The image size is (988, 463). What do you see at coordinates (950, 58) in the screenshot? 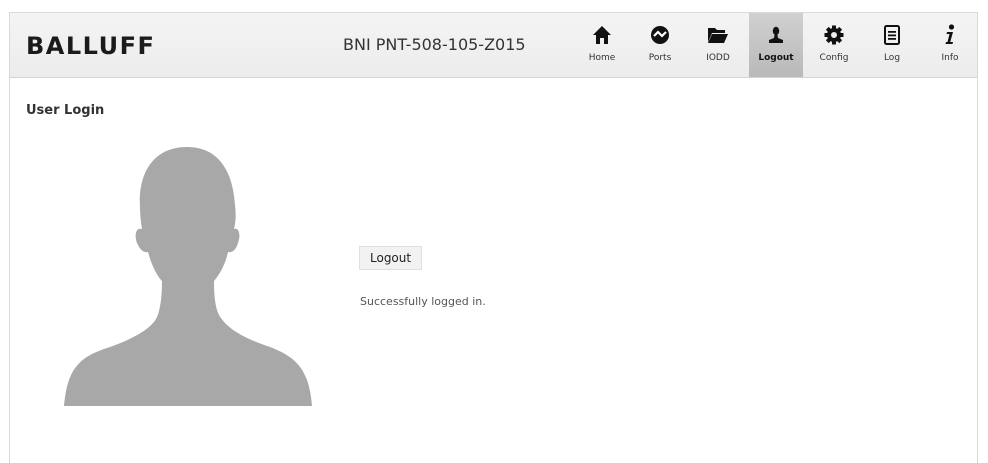
I see `nav-label-info: Info` at bounding box center [950, 58].